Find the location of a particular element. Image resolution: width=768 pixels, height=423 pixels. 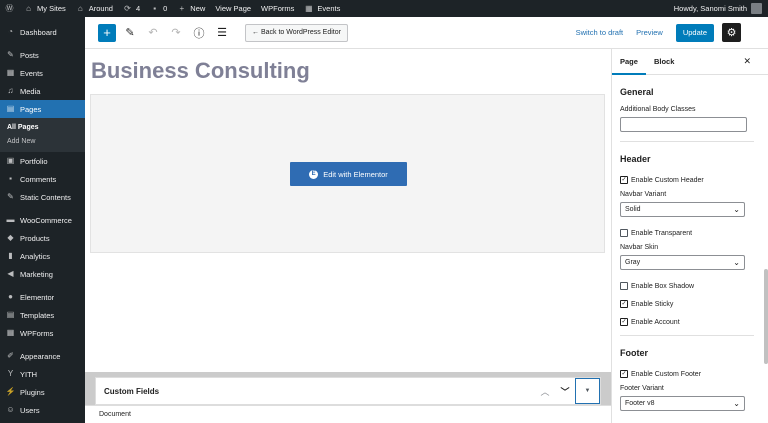

sidebar-item-elementor: ● Elementor is located at coordinates (42, 297).